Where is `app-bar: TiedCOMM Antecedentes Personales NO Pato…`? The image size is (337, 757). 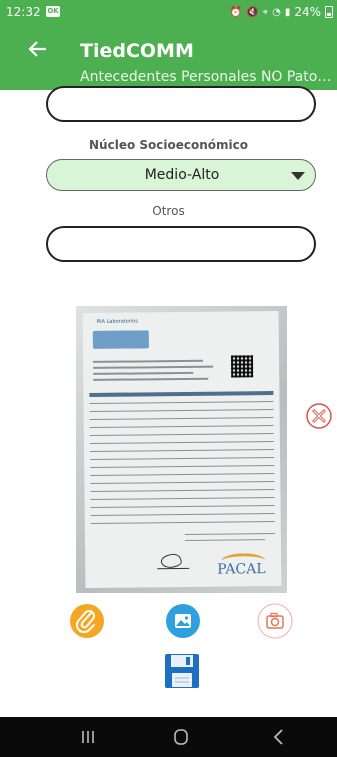 app-bar: TiedCOMM Antecedentes Personales NO Pato… is located at coordinates (168, 57).